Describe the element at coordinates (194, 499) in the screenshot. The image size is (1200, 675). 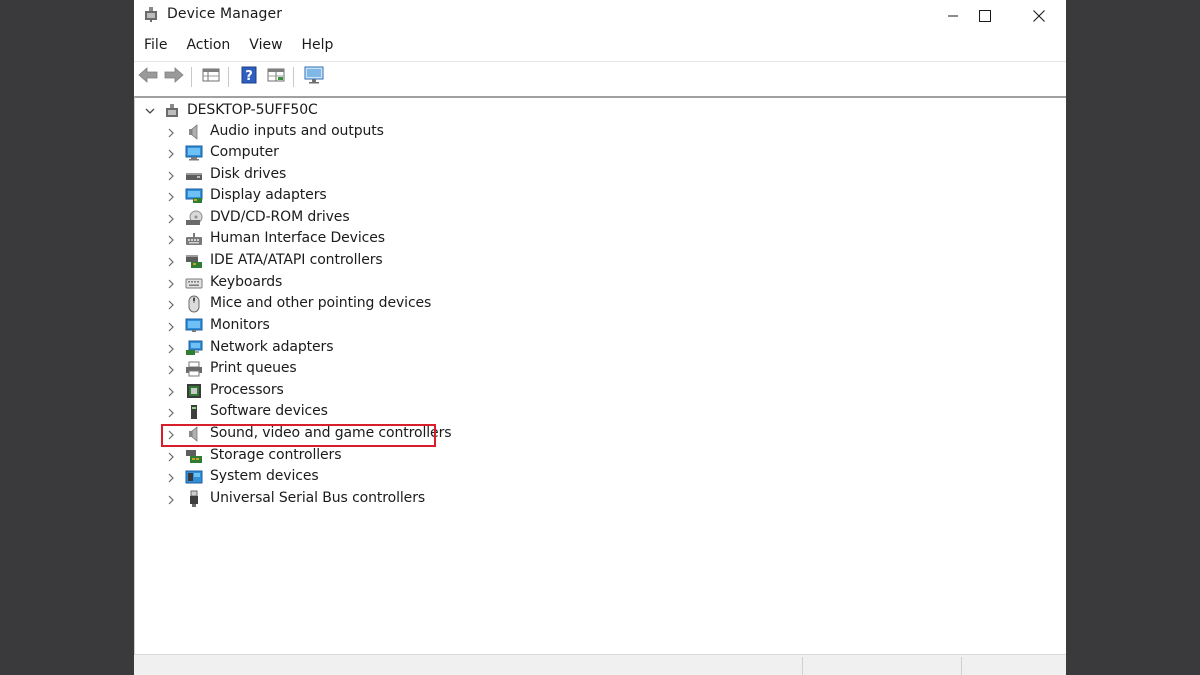
I see `usb-icon` at that location.